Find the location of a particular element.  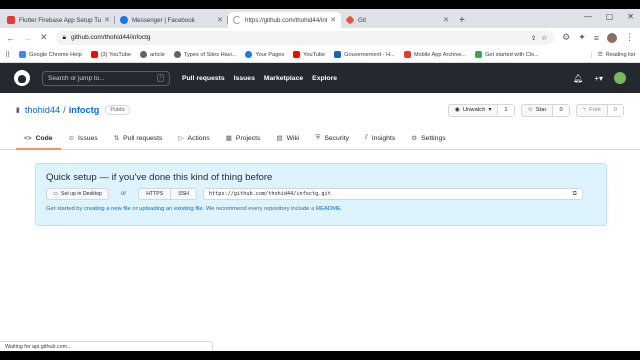

https-button: HTTPS is located at coordinates (155, 194).